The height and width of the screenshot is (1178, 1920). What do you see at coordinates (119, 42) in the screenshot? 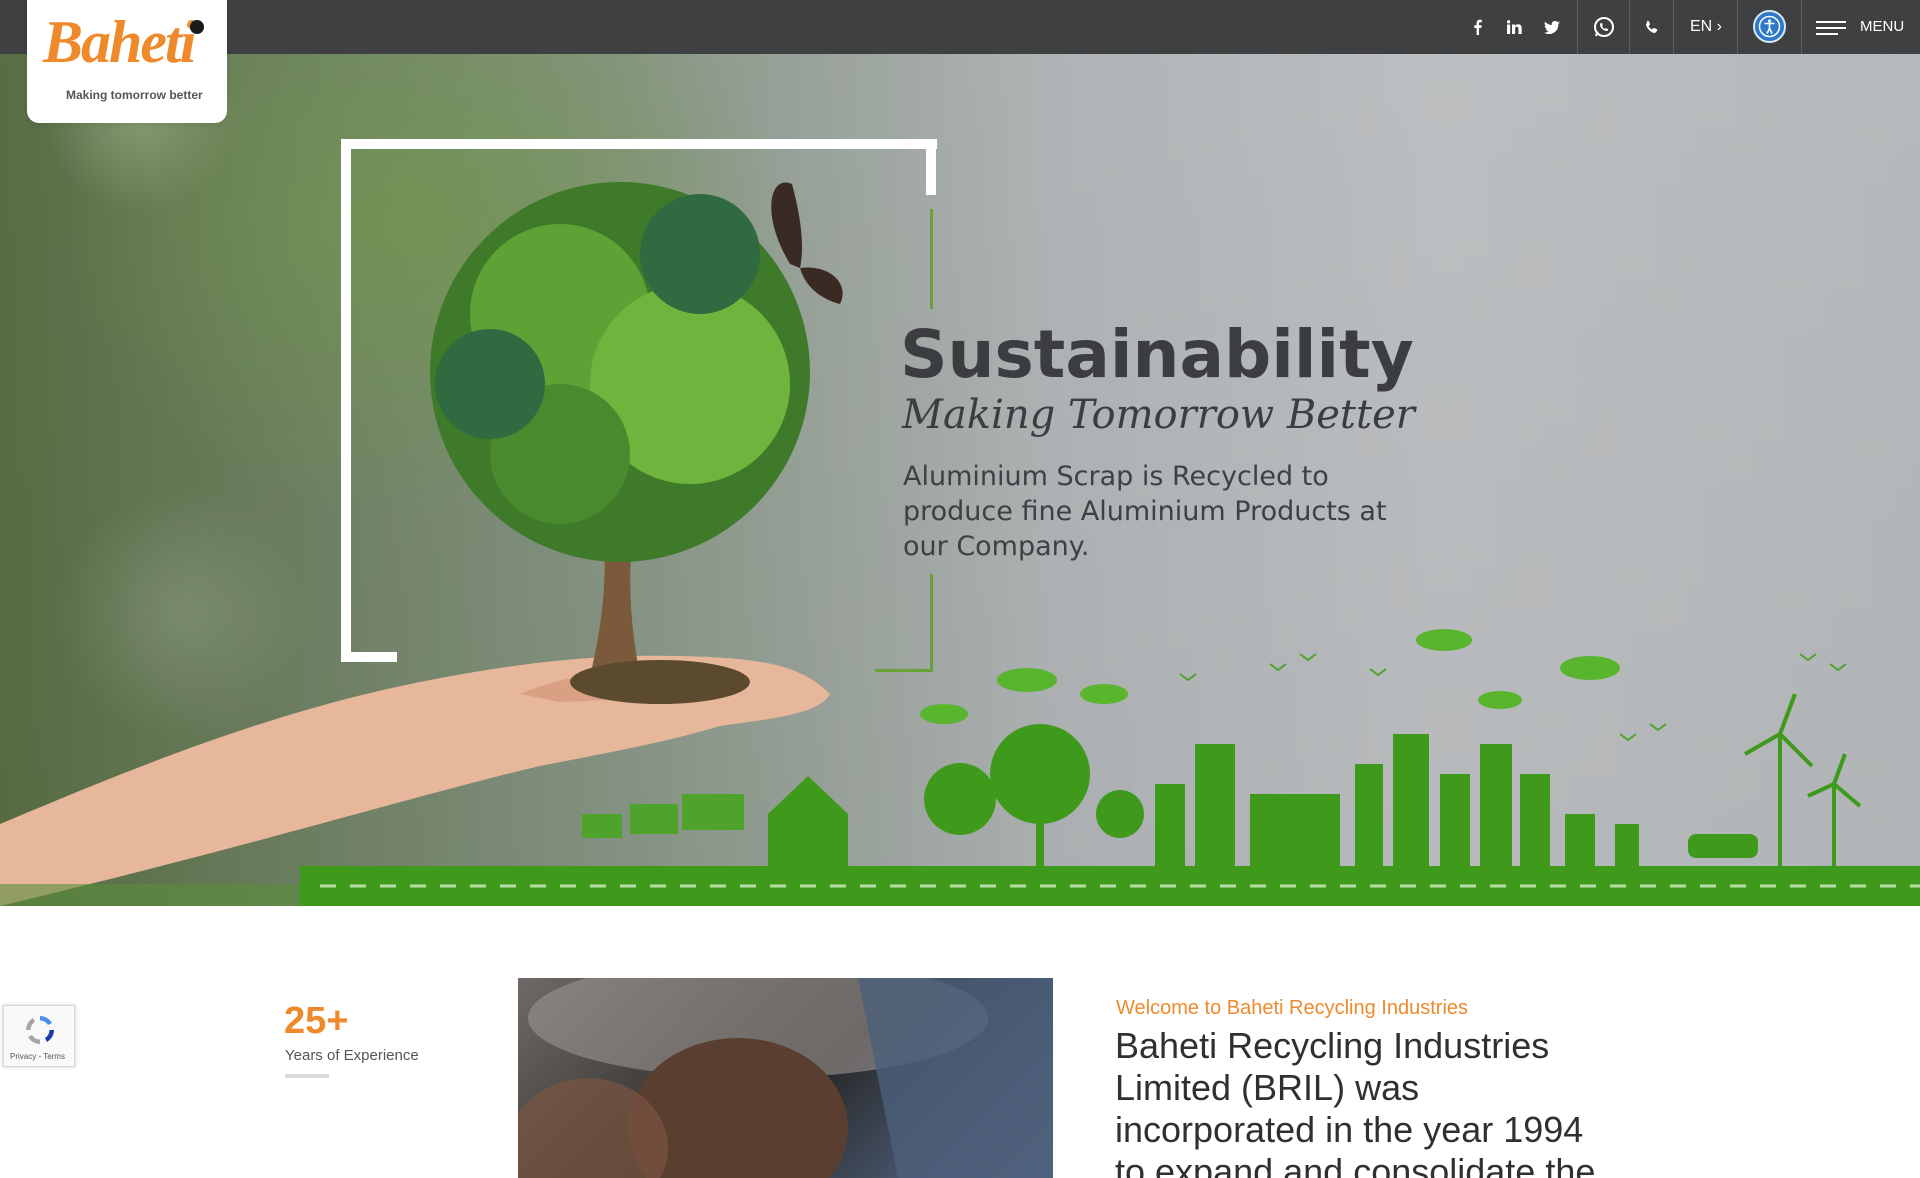
I see `logo-wordmark: Baheti` at bounding box center [119, 42].